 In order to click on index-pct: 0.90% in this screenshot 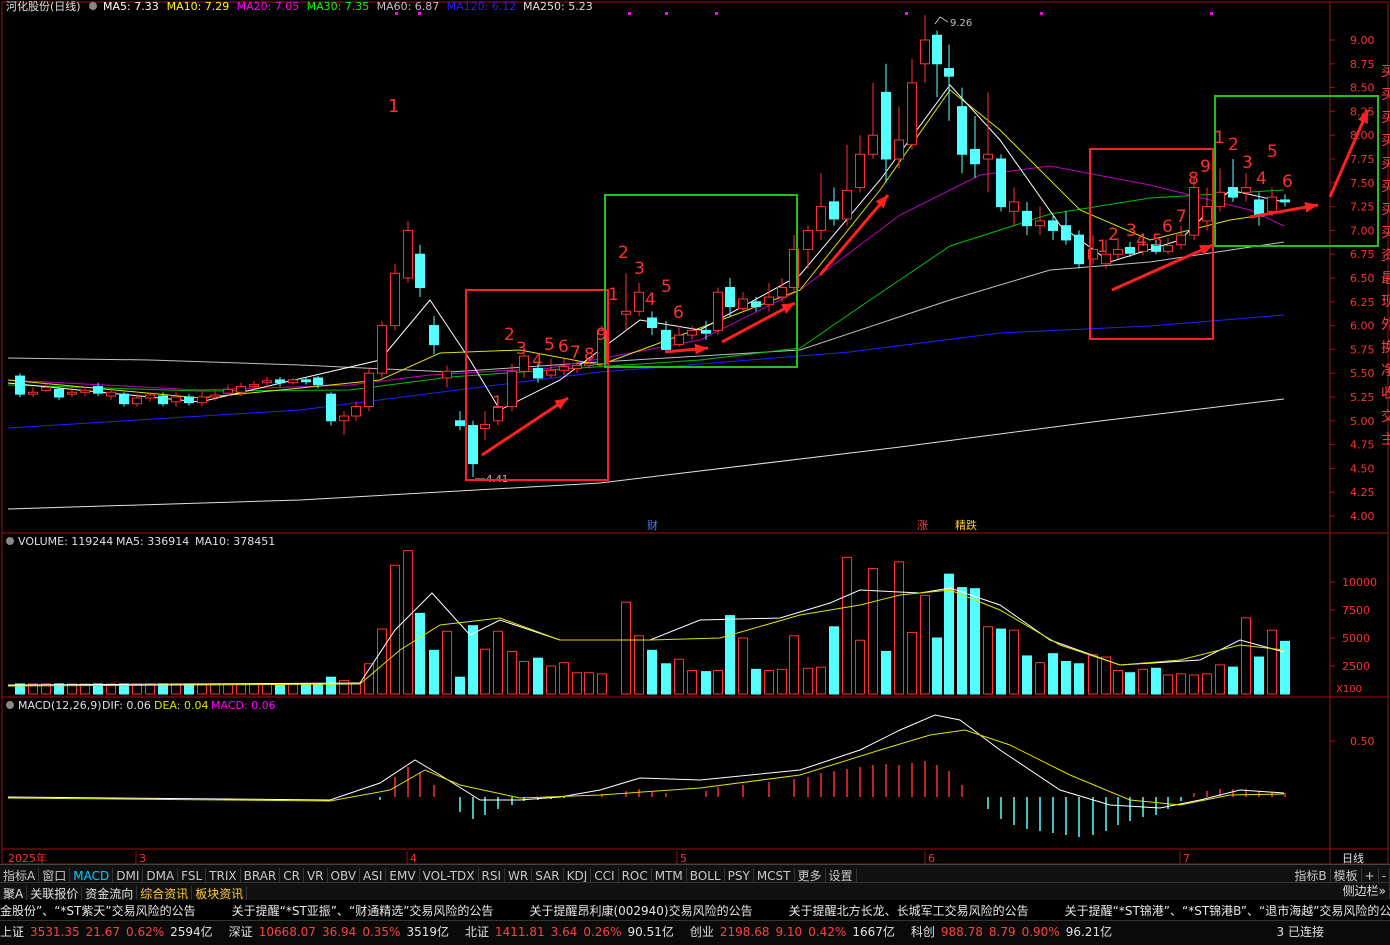, I will do `click(1040, 932)`.